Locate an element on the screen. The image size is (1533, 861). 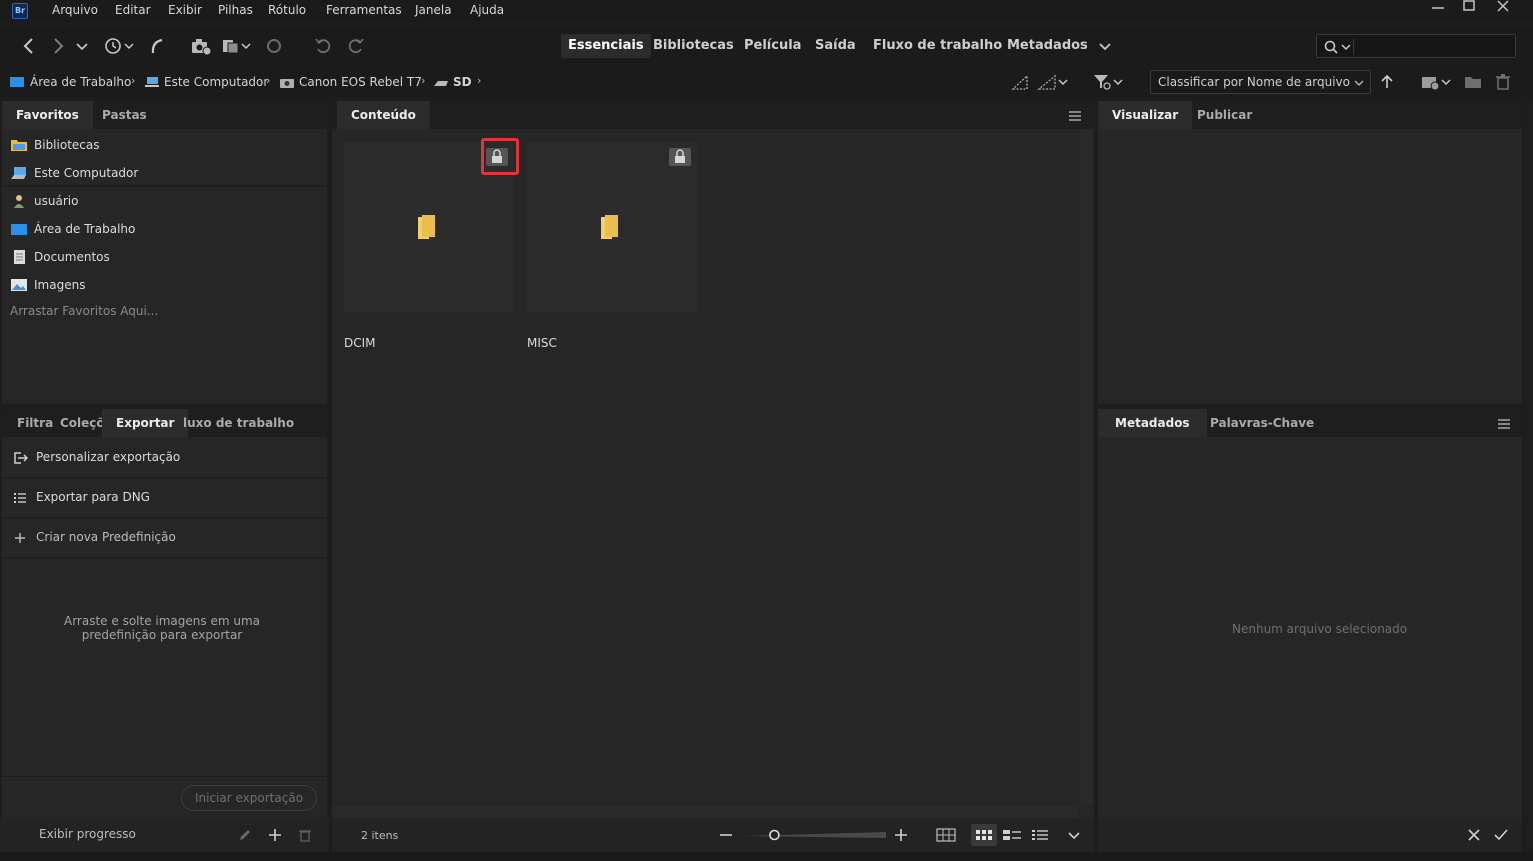
delete-preset-icon is located at coordinates (305, 835).